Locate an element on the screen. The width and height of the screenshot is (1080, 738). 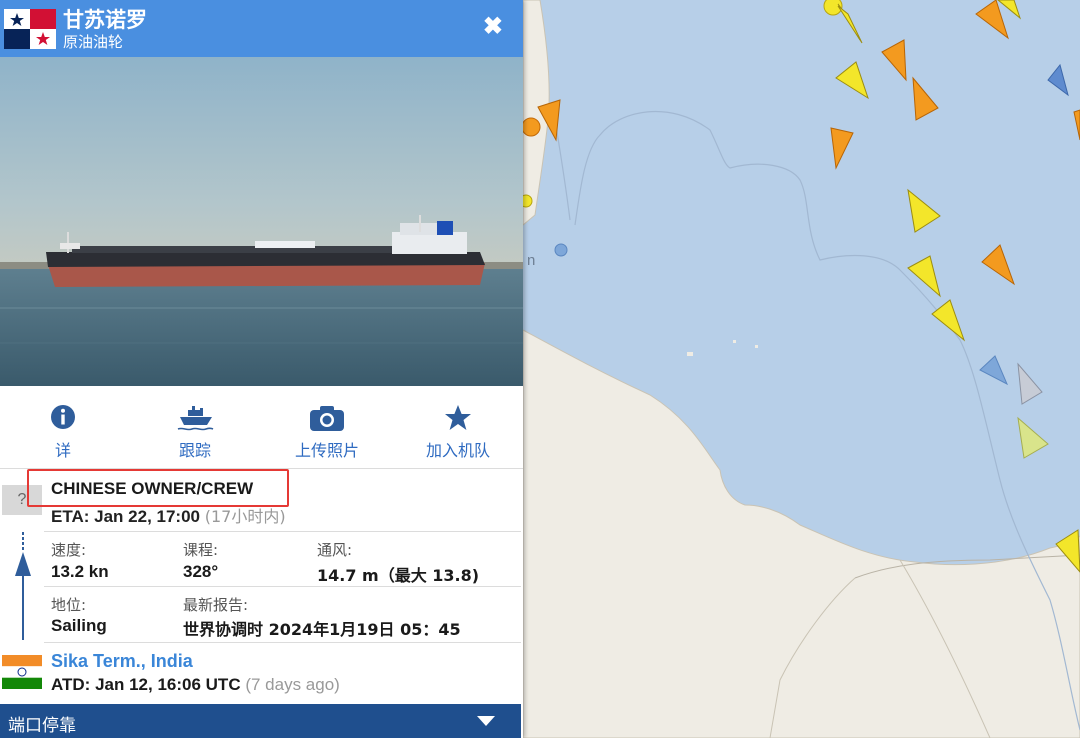
port-calls-label: 端口停靠 is located at coordinates (42, 726).